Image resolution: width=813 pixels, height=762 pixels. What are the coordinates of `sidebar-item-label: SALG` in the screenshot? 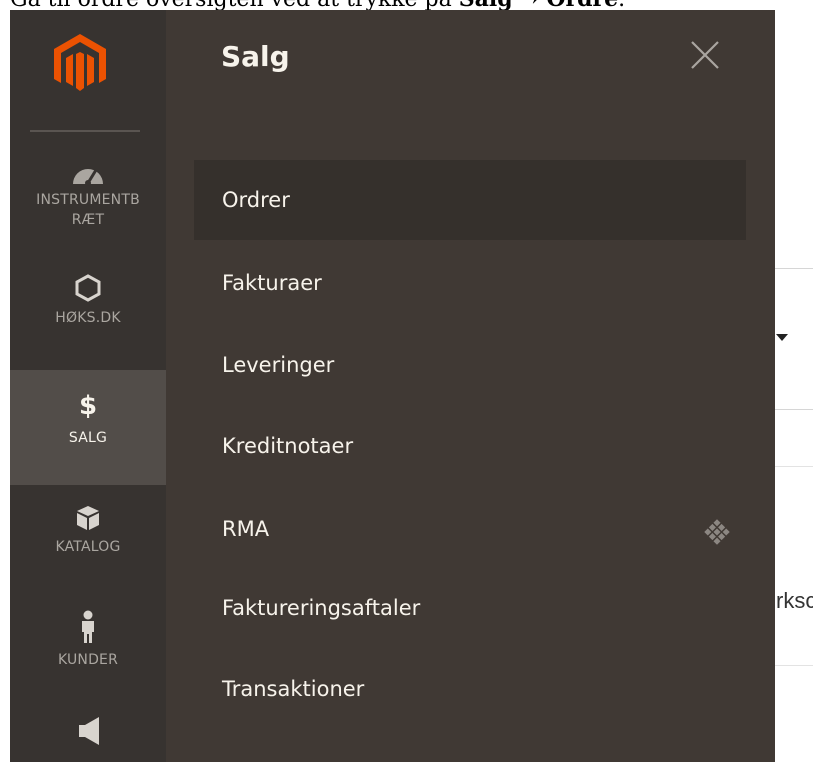 It's located at (88, 438).